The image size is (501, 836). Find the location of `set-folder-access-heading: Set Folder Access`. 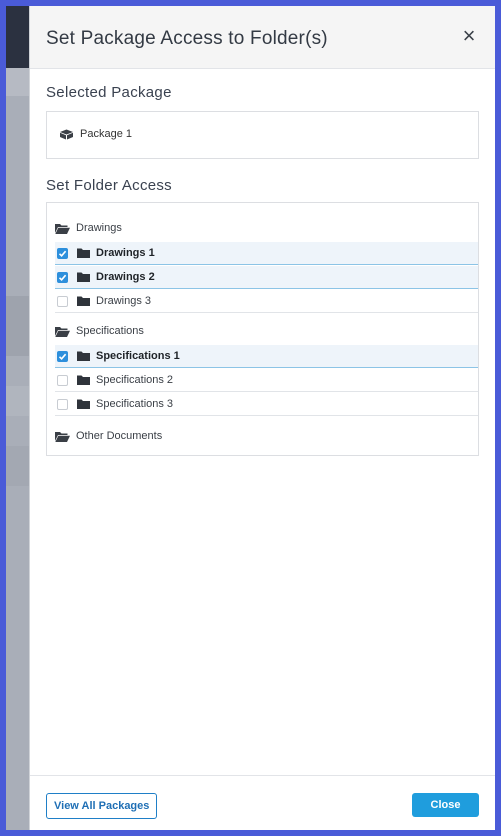

set-folder-access-heading: Set Folder Access is located at coordinates (109, 185).